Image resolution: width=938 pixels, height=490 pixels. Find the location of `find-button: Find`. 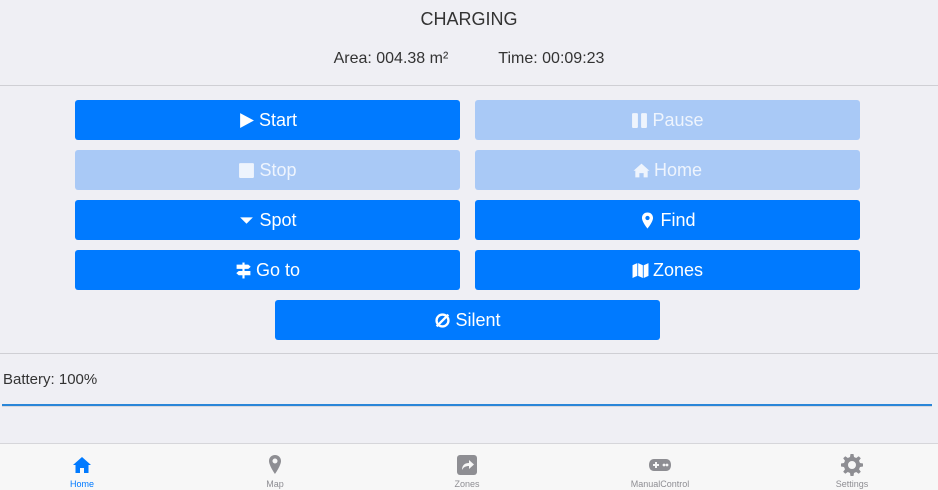

find-button: Find is located at coordinates (667, 220).